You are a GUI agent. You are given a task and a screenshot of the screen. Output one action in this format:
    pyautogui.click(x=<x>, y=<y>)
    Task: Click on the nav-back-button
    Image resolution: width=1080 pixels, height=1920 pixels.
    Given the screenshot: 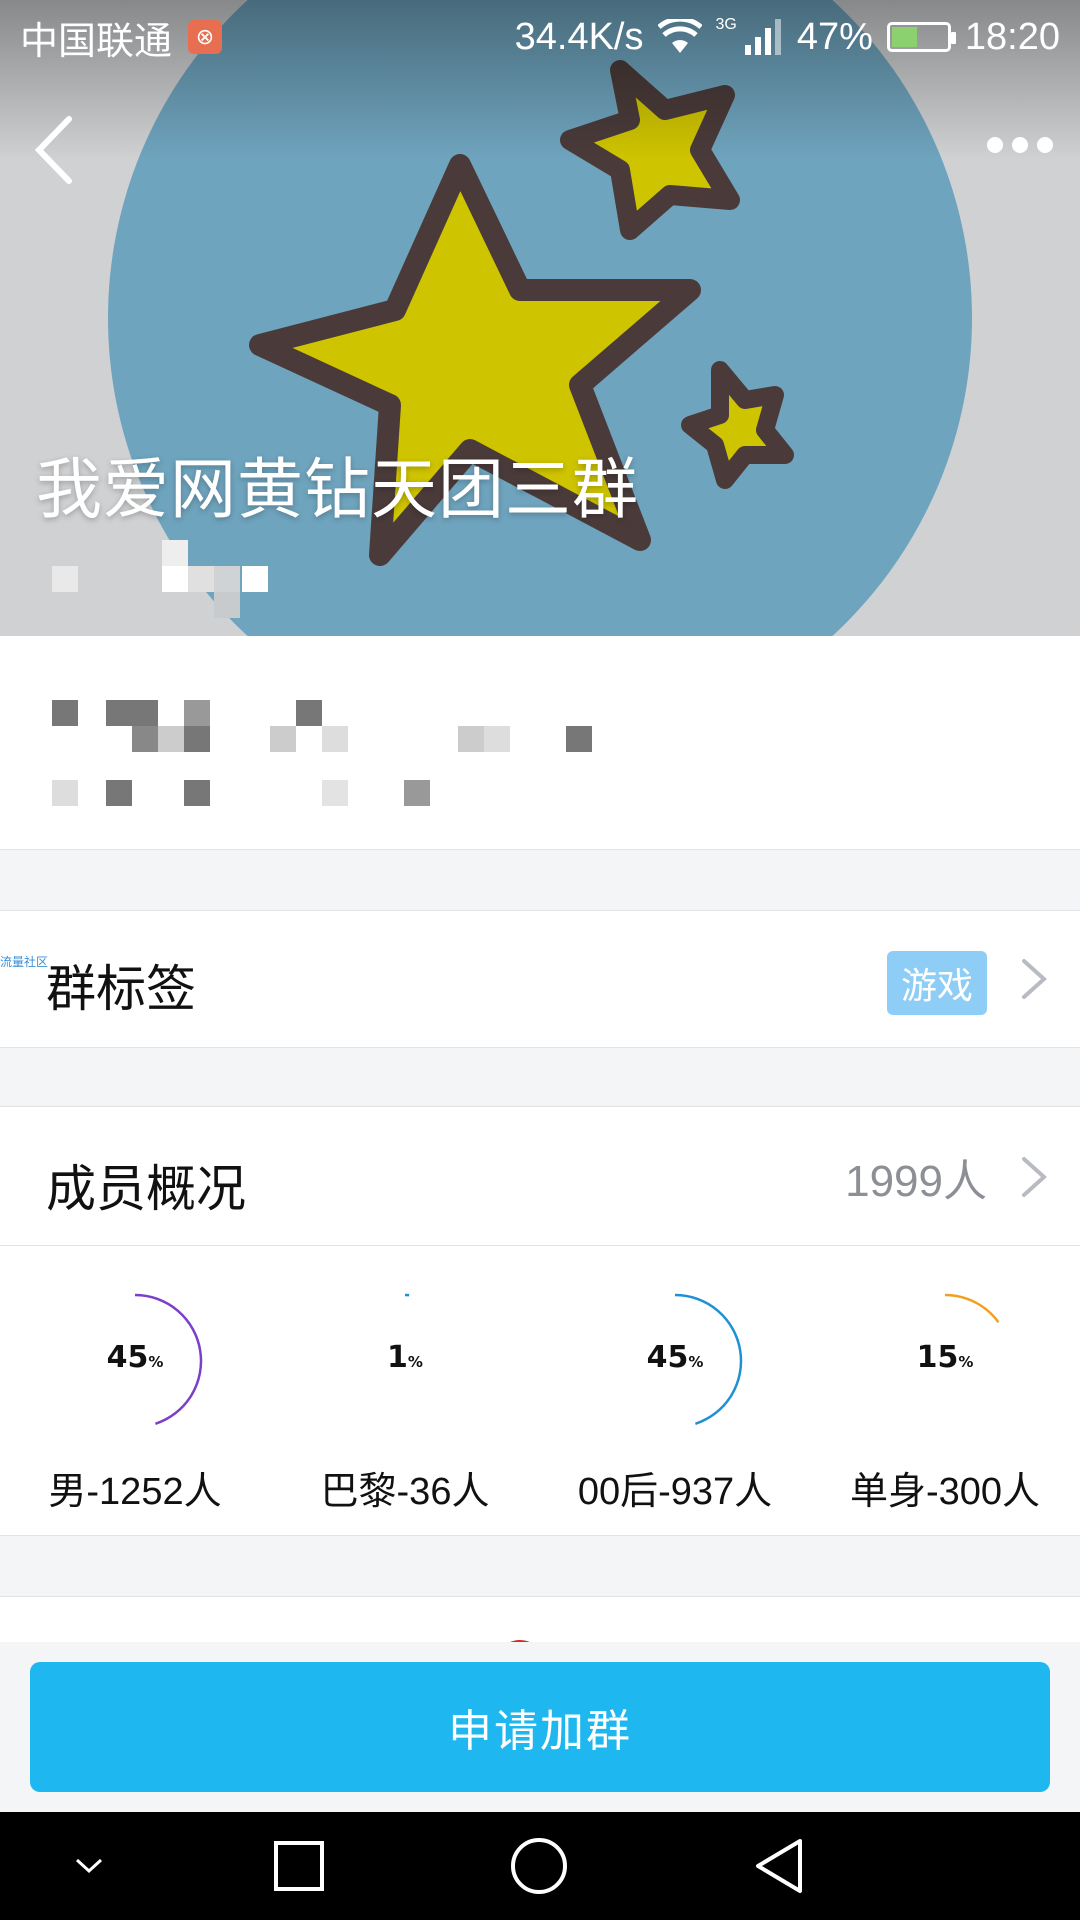 What is the action you would take?
    pyautogui.click(x=779, y=1866)
    